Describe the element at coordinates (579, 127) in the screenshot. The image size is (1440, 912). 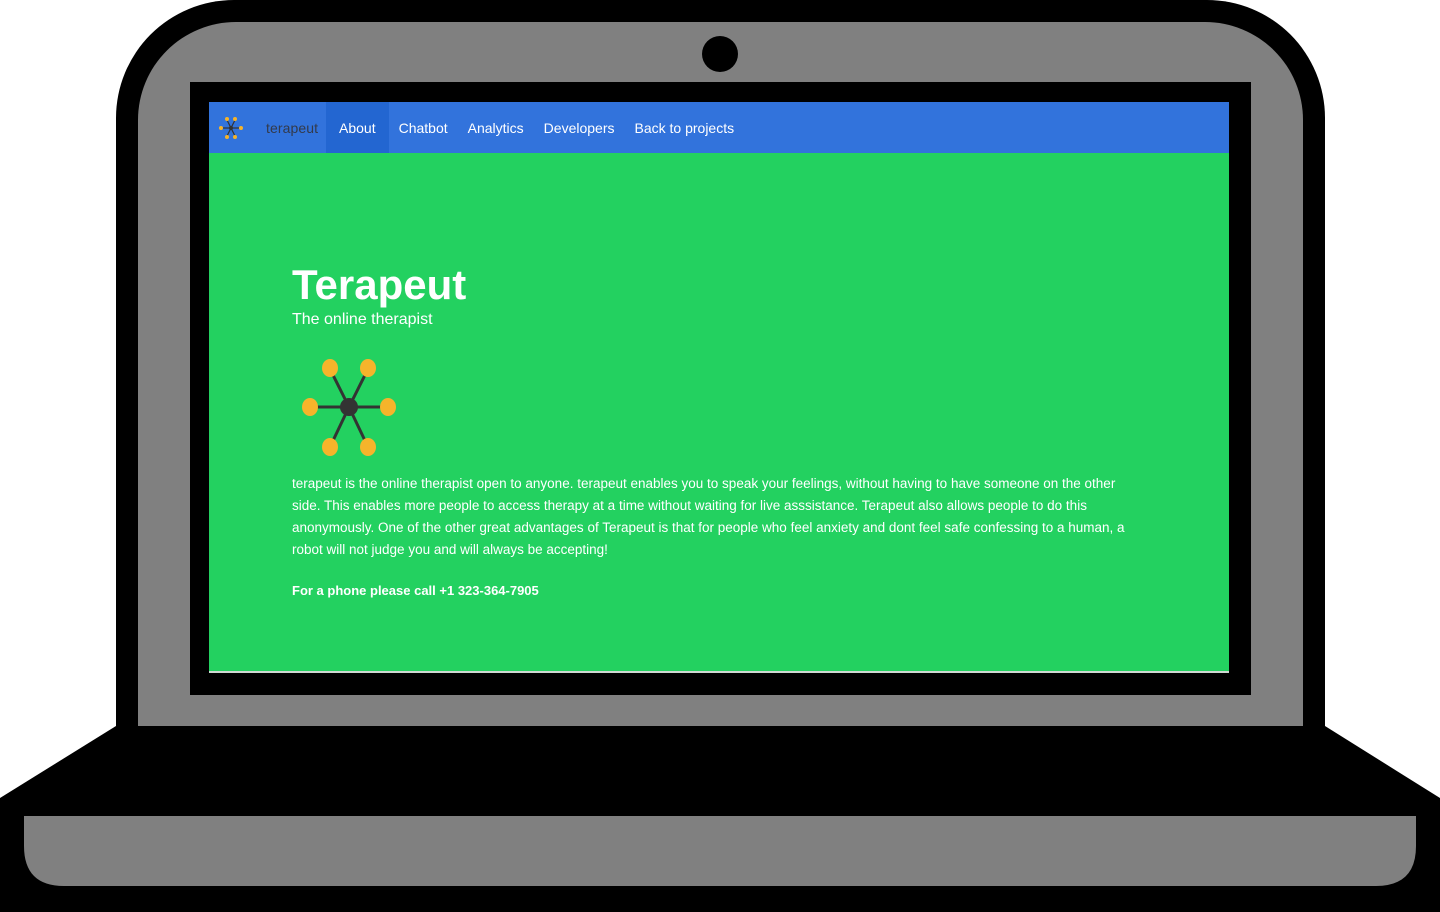
I see `nav-developers: Developers` at that location.